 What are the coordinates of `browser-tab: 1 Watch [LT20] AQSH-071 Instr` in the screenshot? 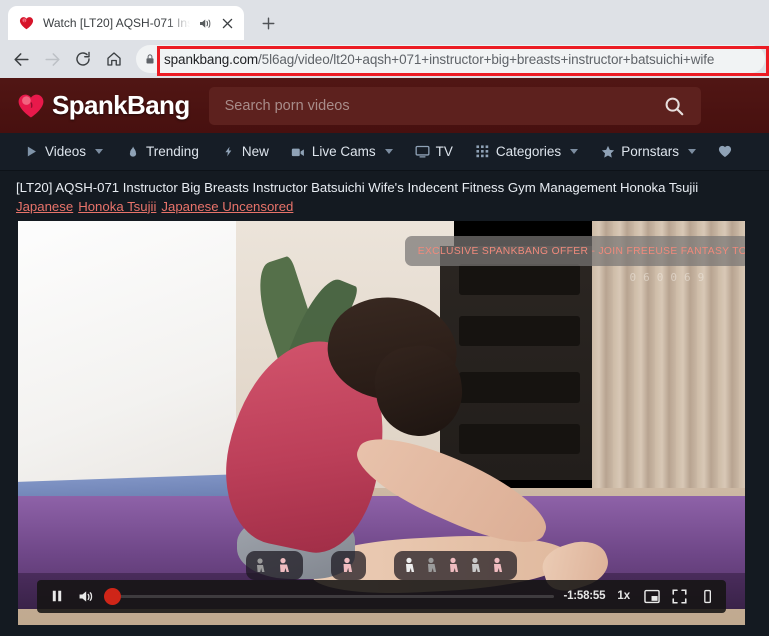 It's located at (126, 23).